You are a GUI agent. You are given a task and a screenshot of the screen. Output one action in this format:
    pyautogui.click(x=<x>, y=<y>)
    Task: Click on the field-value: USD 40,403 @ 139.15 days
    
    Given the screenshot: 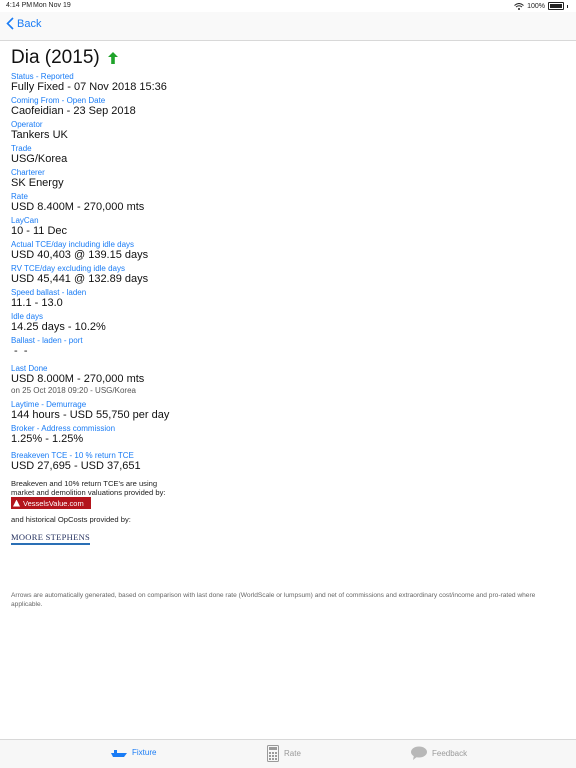 What is the action you would take?
    pyautogui.click(x=80, y=255)
    